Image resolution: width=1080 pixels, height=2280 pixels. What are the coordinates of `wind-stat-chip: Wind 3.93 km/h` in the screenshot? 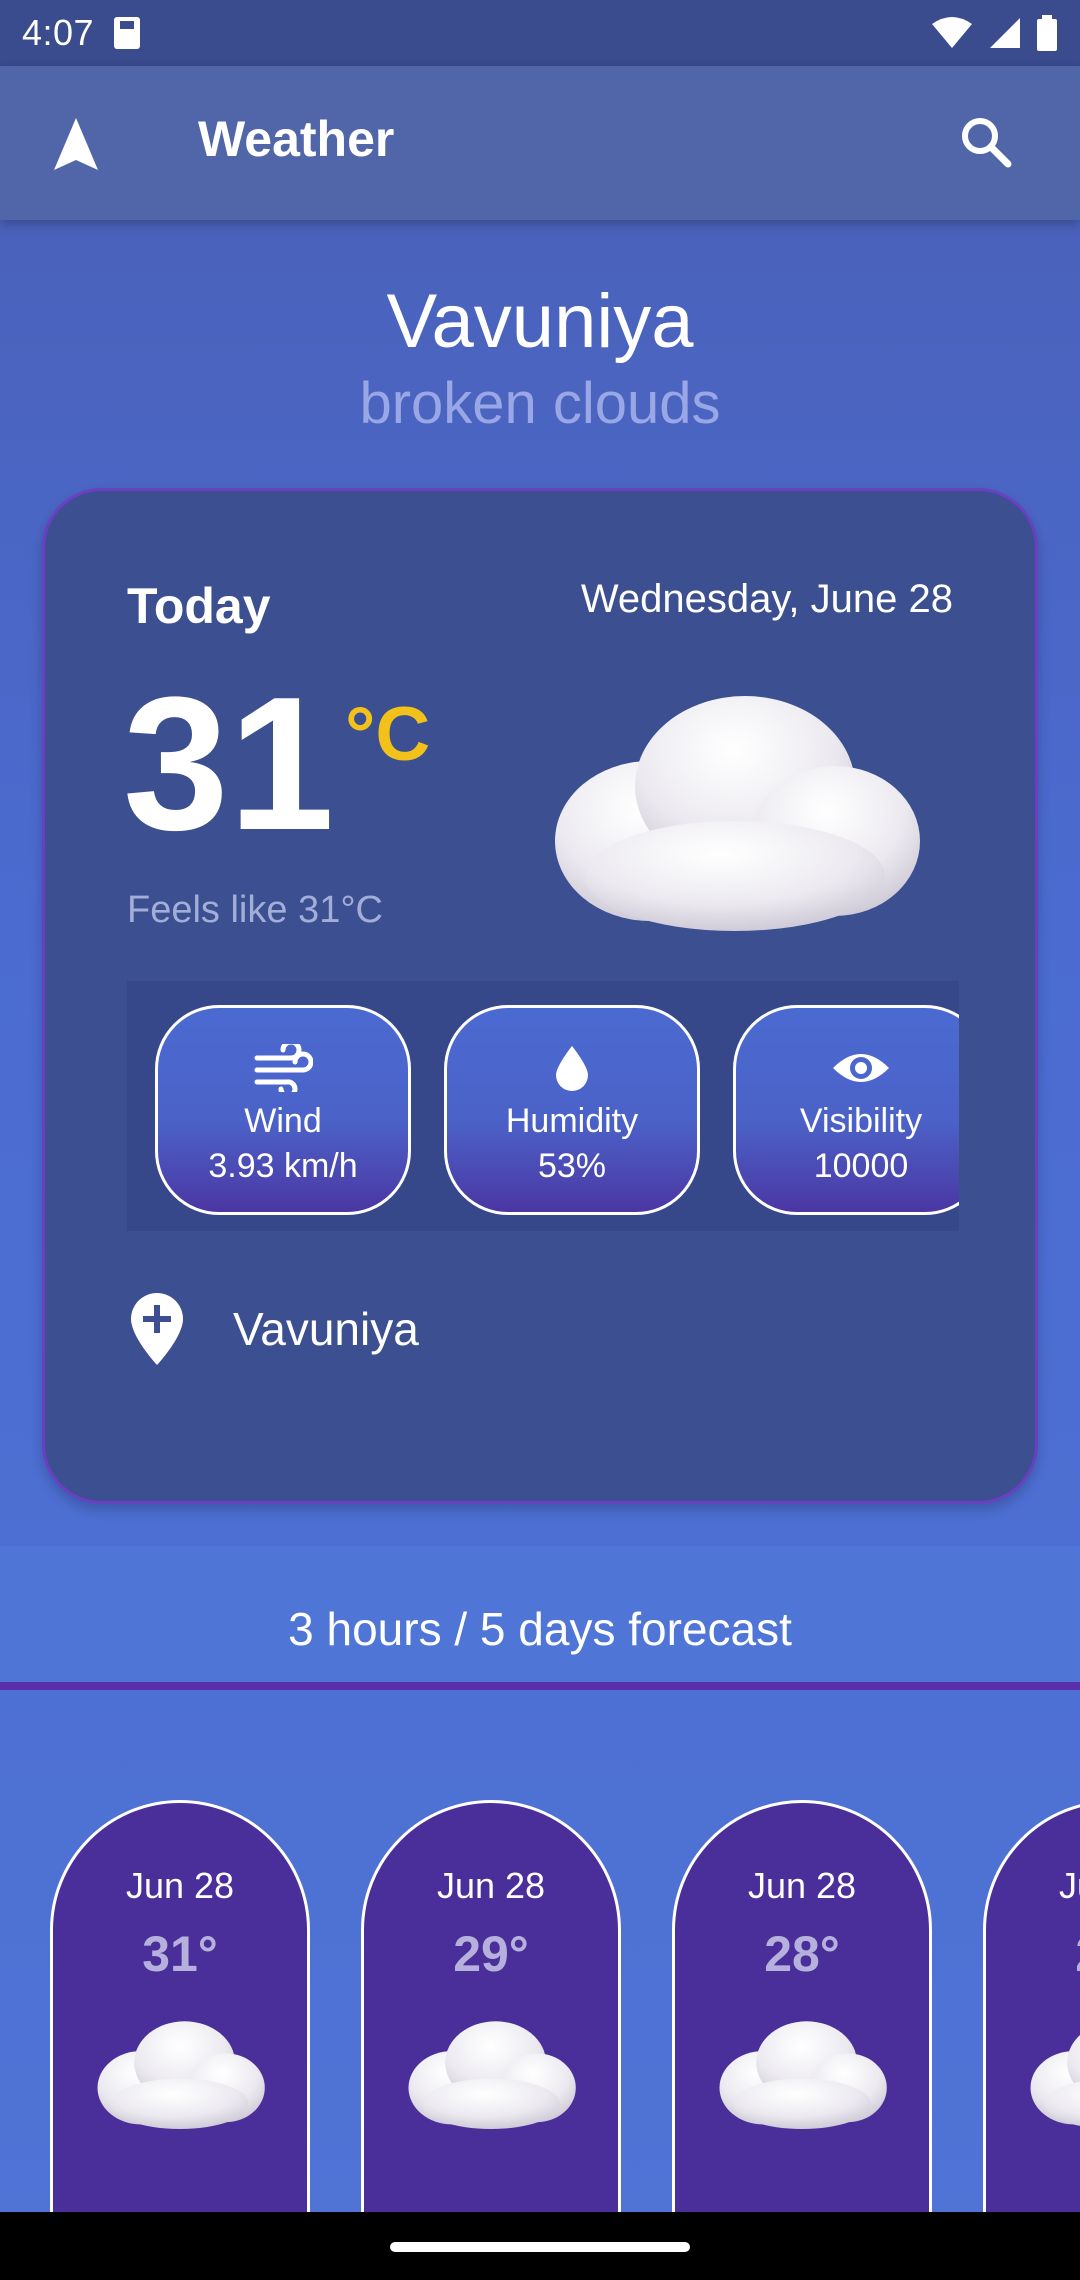 It's located at (283, 1110).